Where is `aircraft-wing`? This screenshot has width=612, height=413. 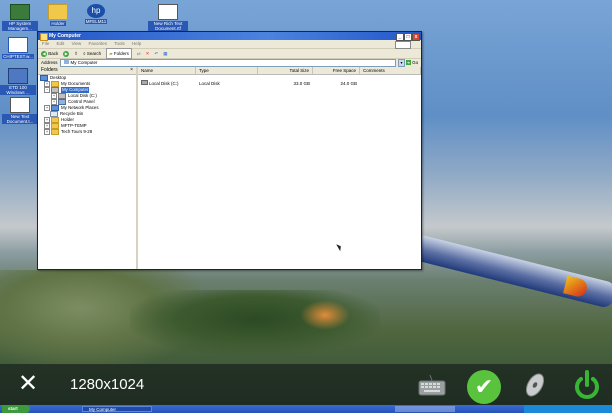
aircraft-wing is located at coordinates (514, 272).